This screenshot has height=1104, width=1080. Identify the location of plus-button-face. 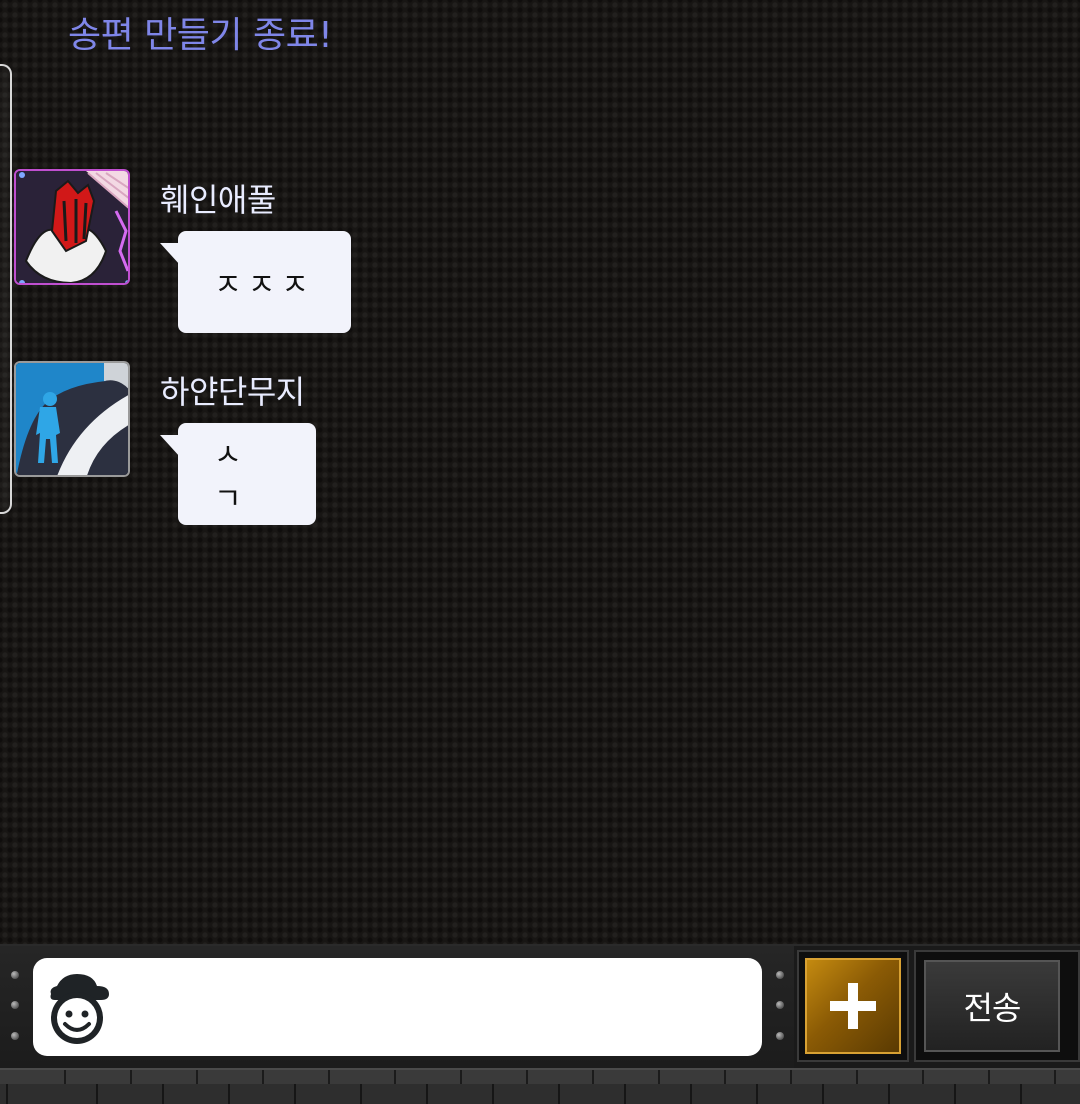
(853, 1006).